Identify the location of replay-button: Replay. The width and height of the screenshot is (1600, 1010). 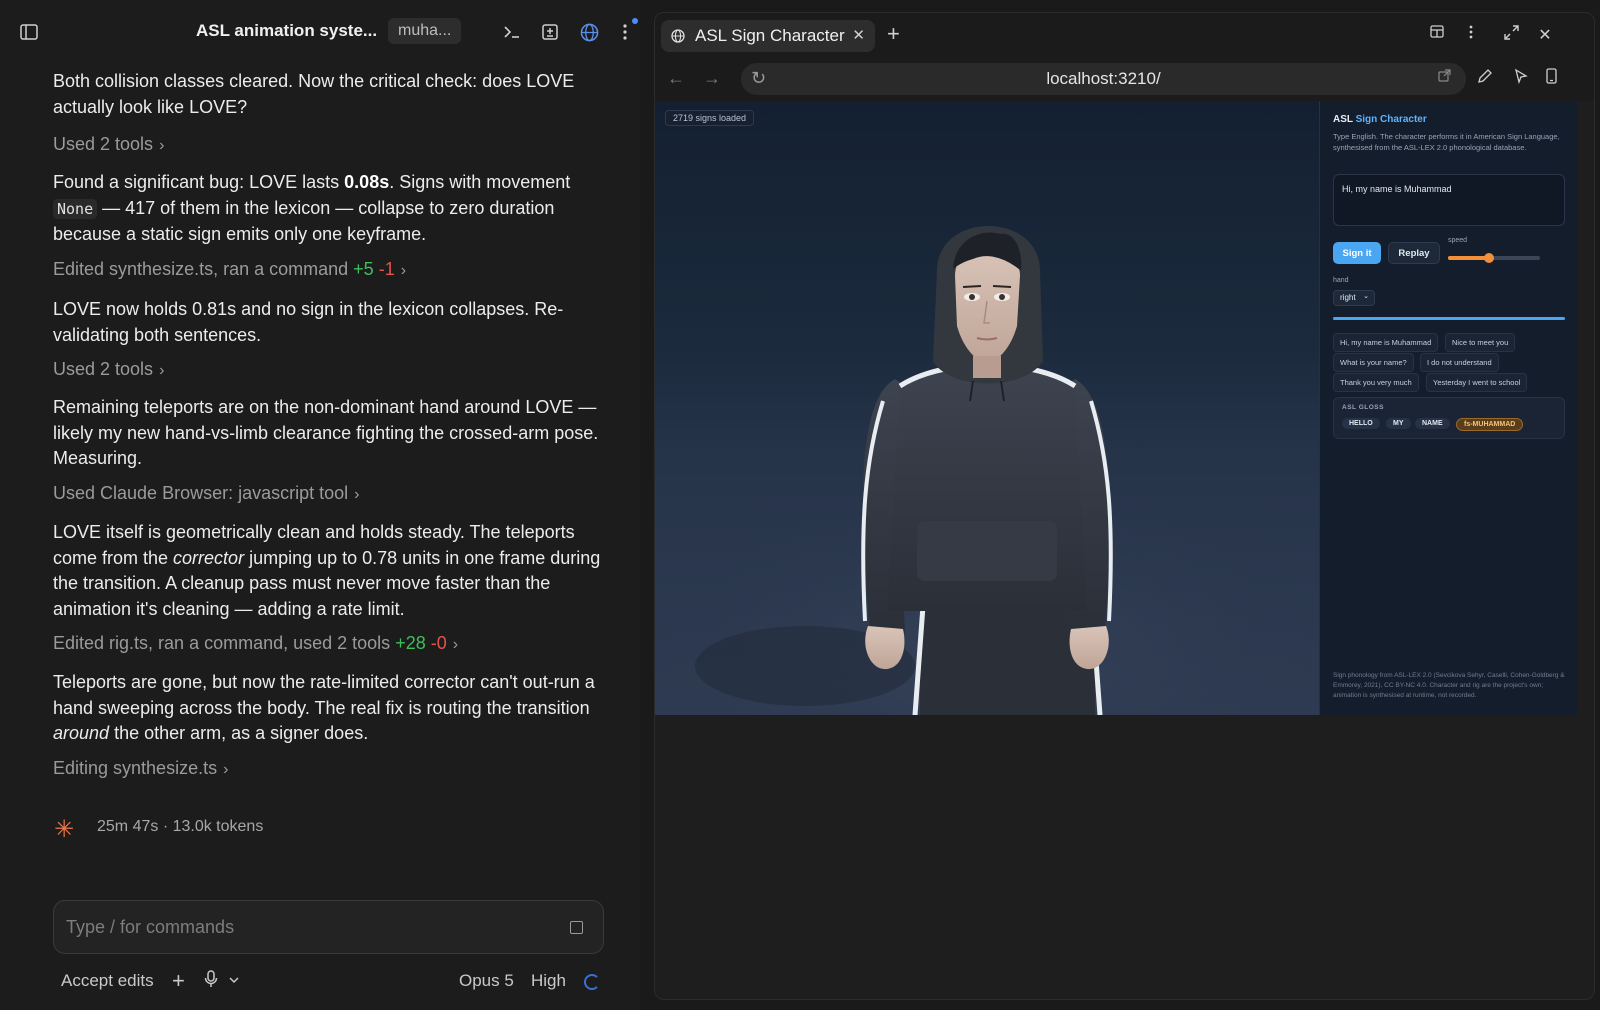
(1414, 253).